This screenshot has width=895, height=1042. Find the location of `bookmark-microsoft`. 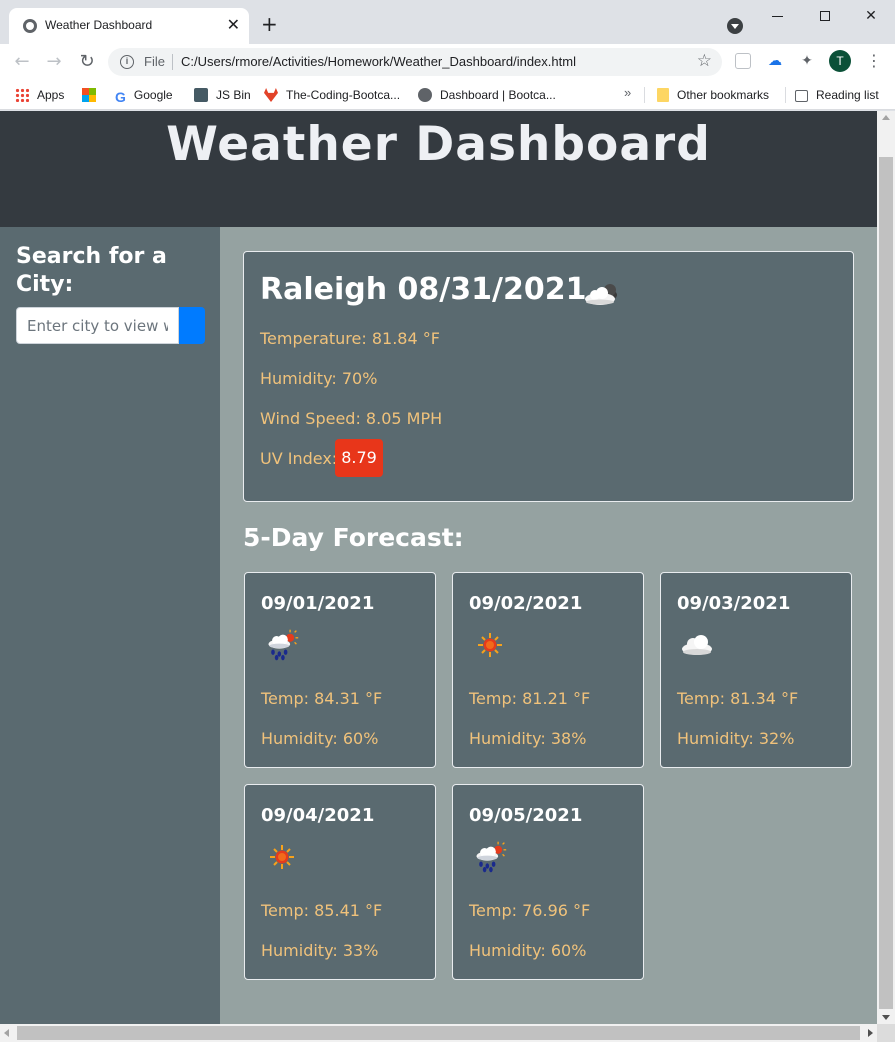

bookmark-microsoft is located at coordinates (93, 95).